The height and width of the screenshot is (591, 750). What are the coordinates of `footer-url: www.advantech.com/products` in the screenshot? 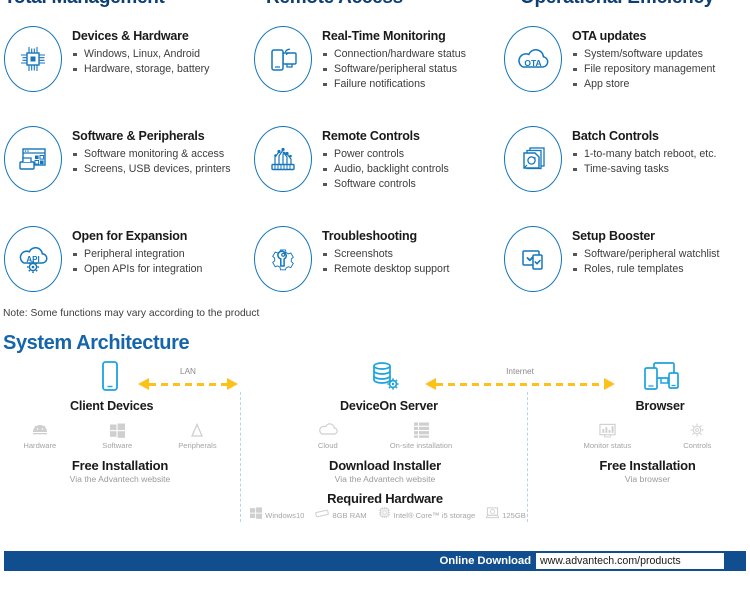 It's located at (630, 561).